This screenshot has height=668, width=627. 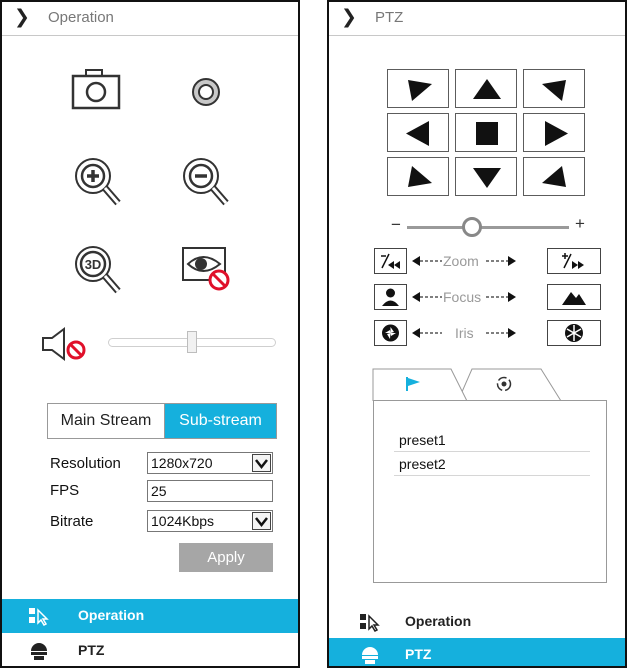 What do you see at coordinates (72, 521) in the screenshot?
I see `bitrate-label: Bitrate` at bounding box center [72, 521].